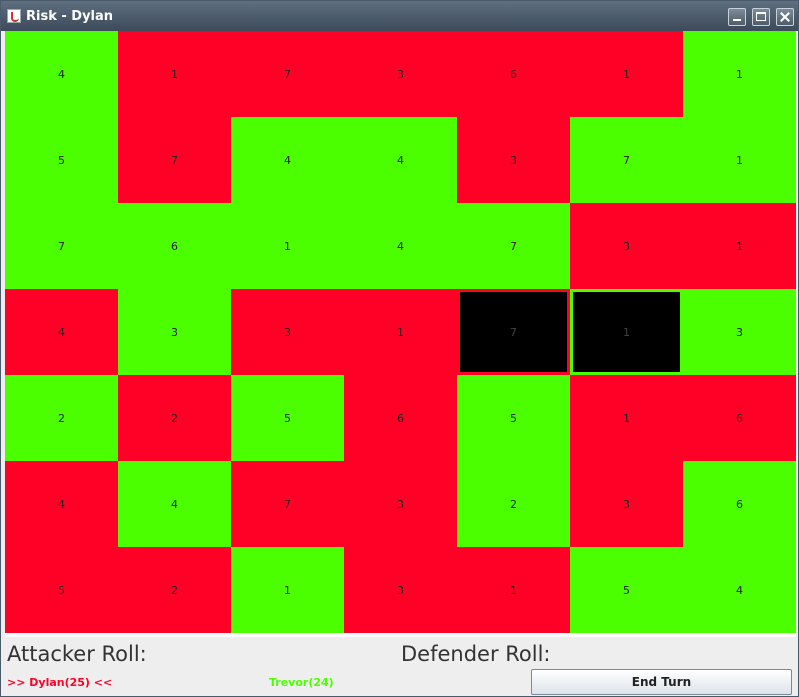 Image resolution: width=799 pixels, height=697 pixels. Describe the element at coordinates (14, 16) in the screenshot. I see `java-cup-icon` at that location.